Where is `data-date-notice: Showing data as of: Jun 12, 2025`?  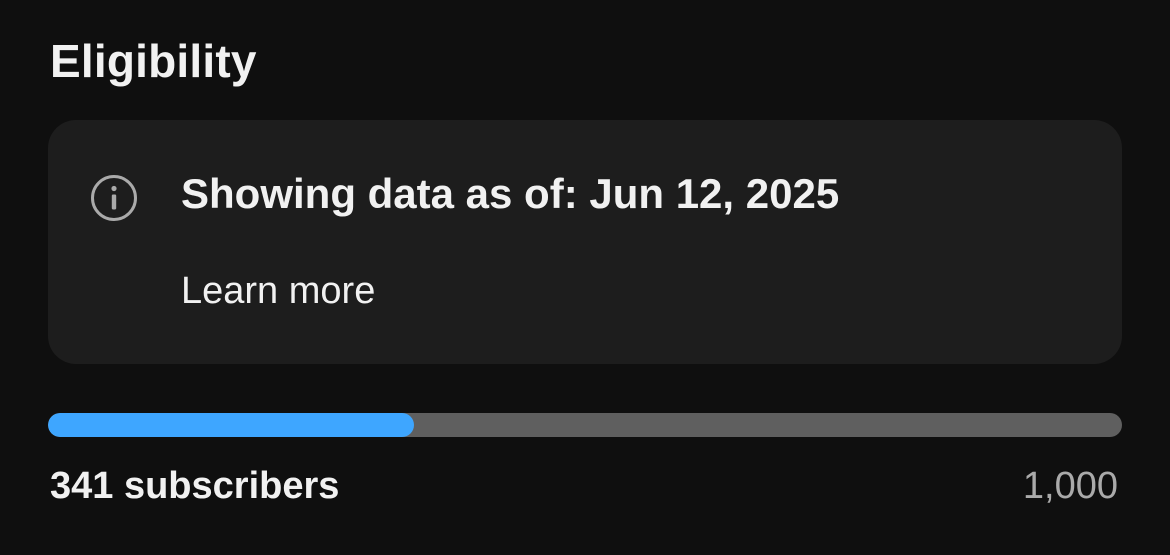 data-date-notice: Showing data as of: Jun 12, 2025 is located at coordinates (510, 193).